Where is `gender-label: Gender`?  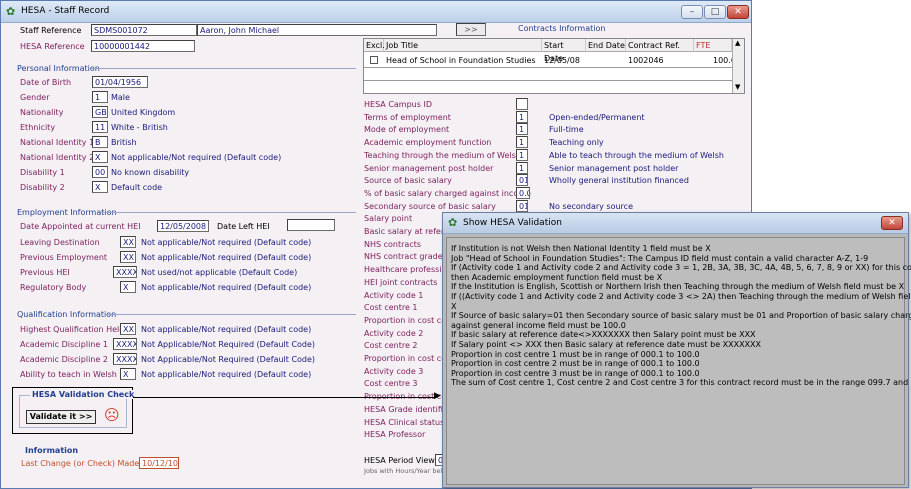 gender-label: Gender is located at coordinates (35, 97).